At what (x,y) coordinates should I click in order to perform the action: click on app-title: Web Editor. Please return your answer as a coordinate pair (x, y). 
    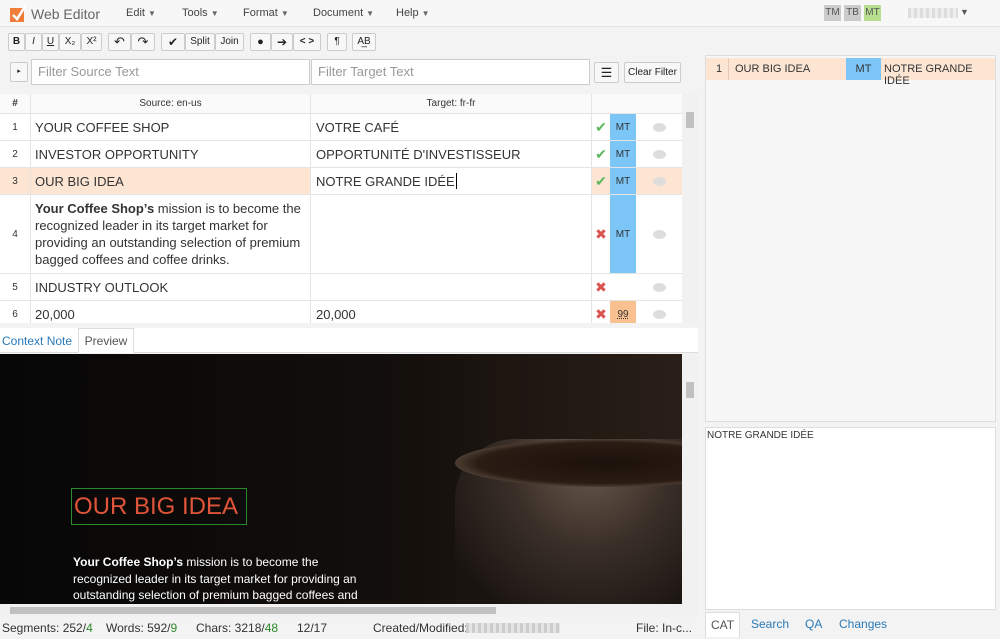
    Looking at the image, I should click on (65, 14).